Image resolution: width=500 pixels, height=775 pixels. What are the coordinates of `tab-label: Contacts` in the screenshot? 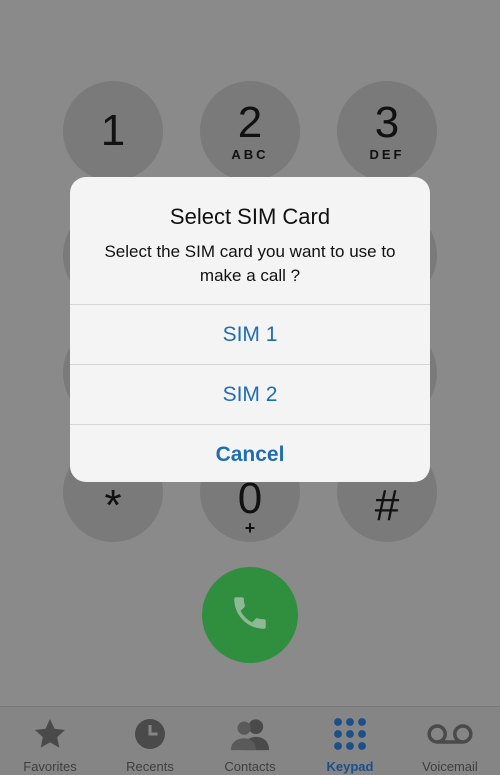 It's located at (250, 766).